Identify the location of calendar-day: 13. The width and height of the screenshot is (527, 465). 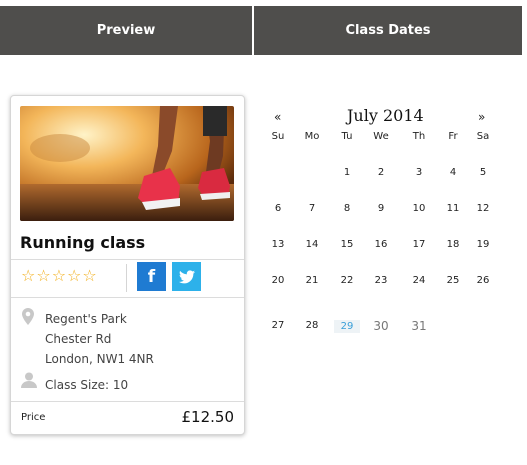
(278, 244).